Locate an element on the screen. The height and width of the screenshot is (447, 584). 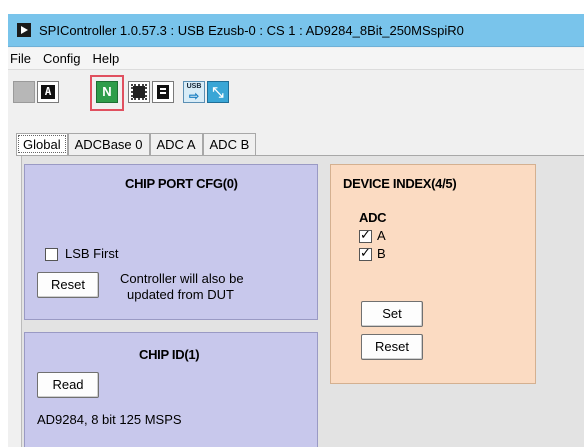
controller-note-line2: updated from DUT is located at coordinates (180, 294).